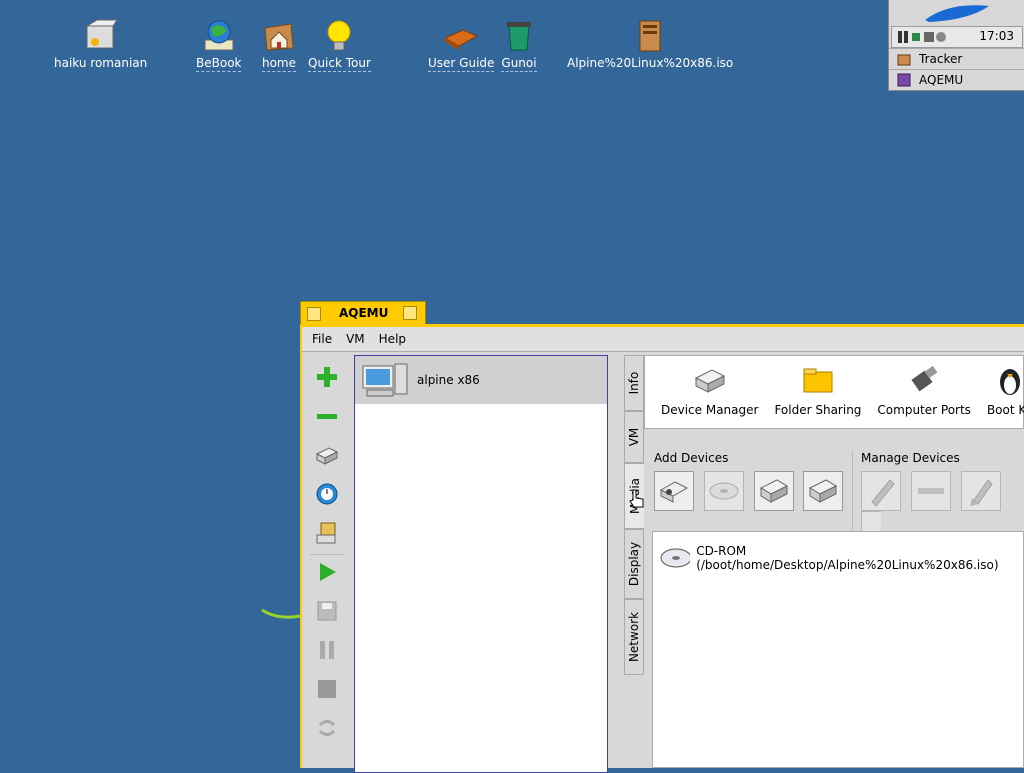  I want to click on computer-ports-button: Computer Ports, so click(924, 392).